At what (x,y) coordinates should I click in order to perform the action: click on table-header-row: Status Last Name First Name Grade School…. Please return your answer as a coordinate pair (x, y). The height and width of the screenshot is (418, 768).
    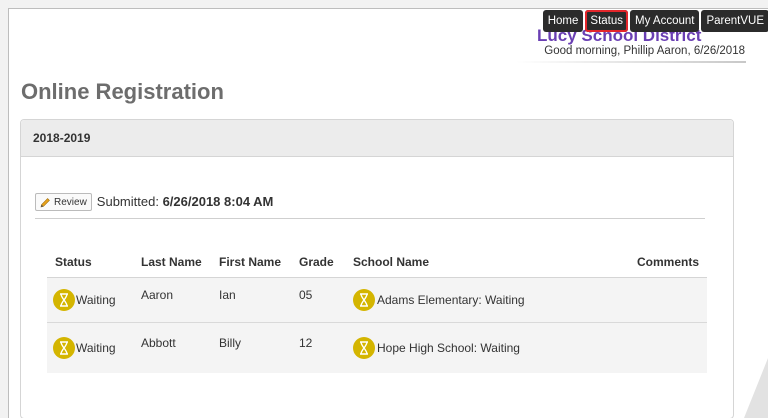
    Looking at the image, I should click on (377, 262).